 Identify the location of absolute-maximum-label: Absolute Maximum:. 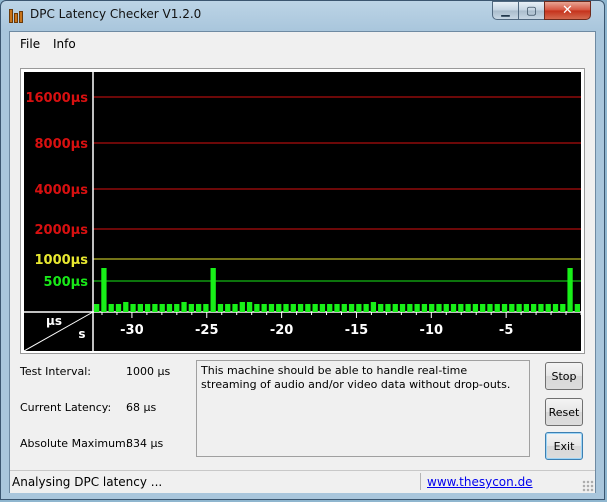
(75, 443).